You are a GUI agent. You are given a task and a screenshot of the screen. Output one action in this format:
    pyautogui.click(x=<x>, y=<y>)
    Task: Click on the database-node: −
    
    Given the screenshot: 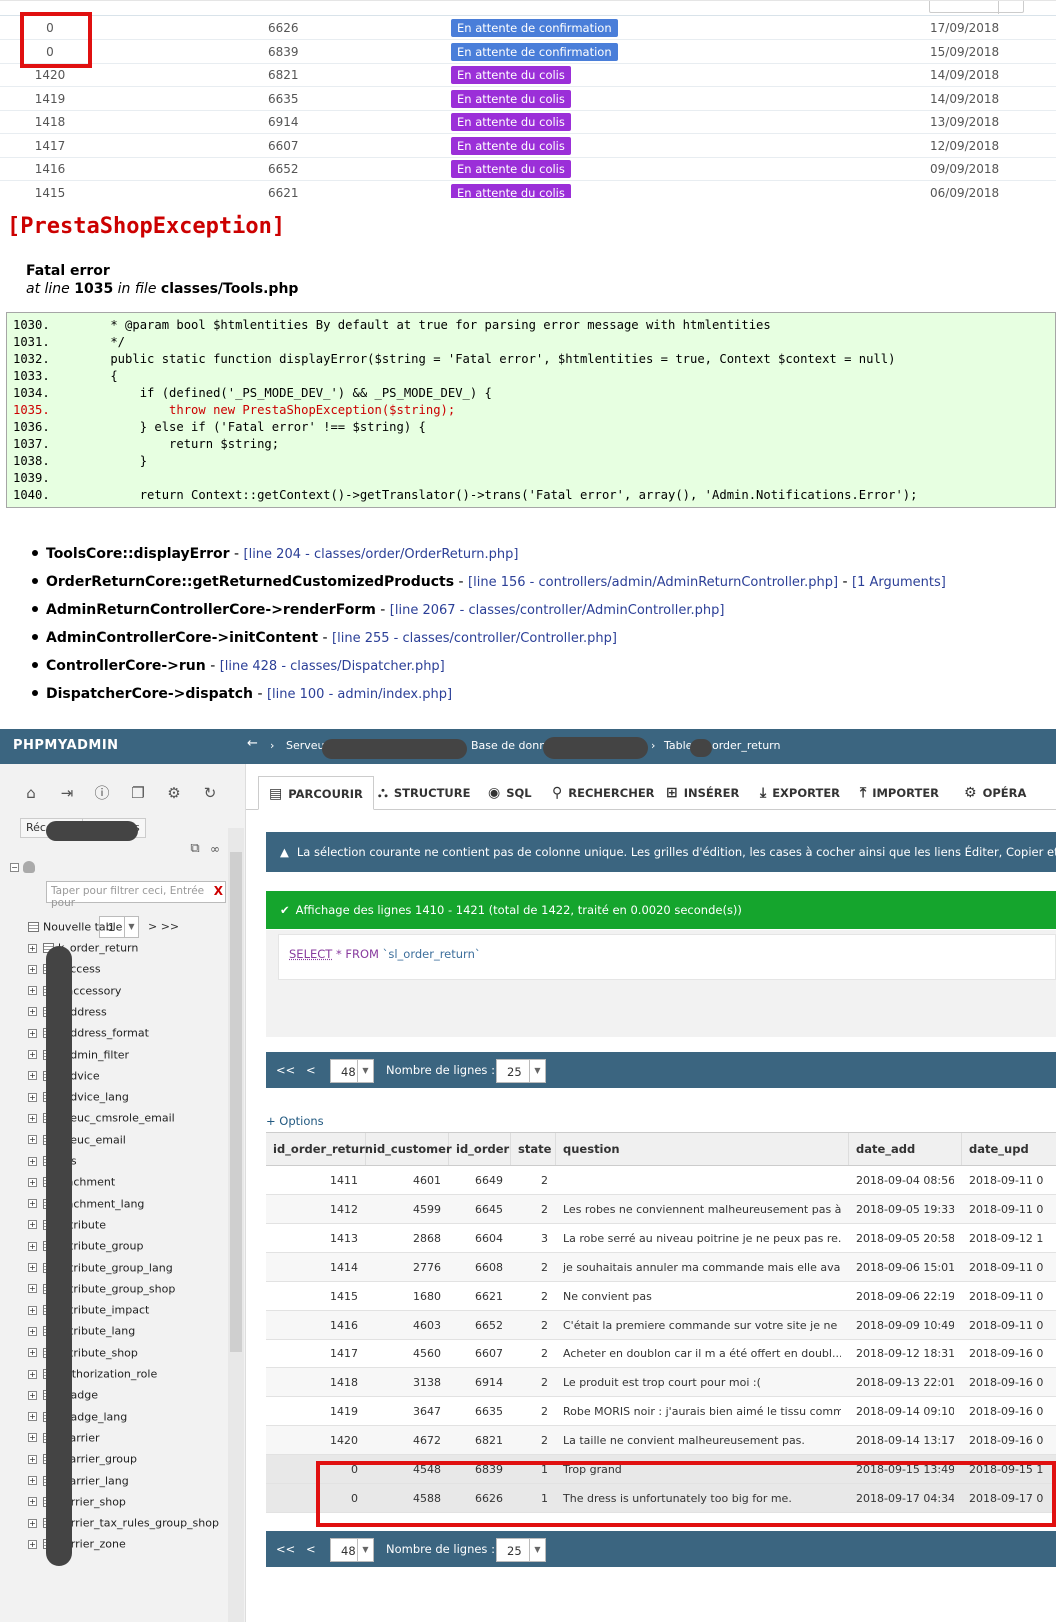 What is the action you would take?
    pyautogui.click(x=22, y=866)
    